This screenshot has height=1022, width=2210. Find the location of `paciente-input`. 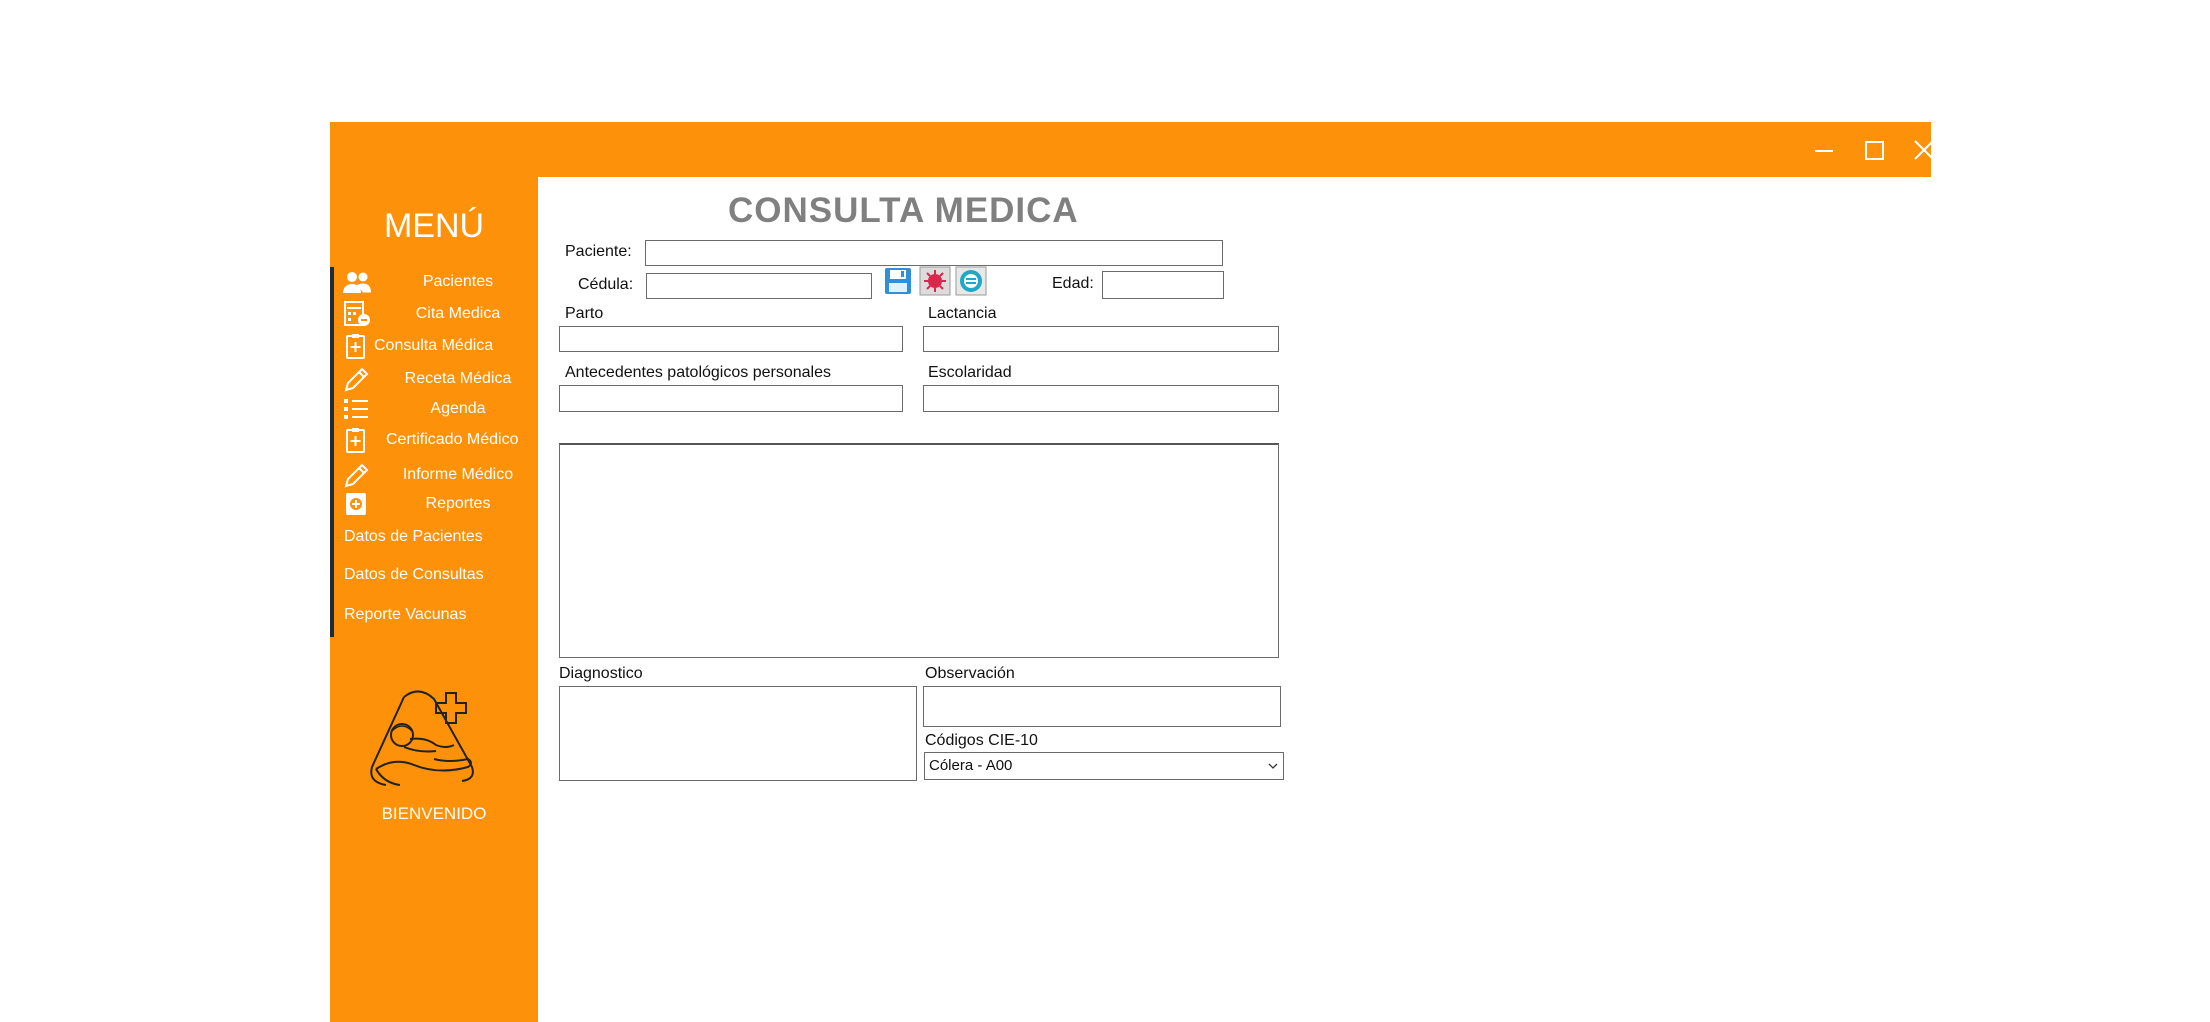

paciente-input is located at coordinates (934, 253).